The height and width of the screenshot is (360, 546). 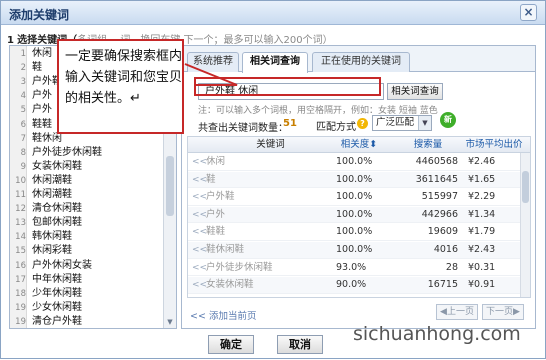 I want to click on list-item: 19 少女休闲鞋, so click(x=86, y=308).